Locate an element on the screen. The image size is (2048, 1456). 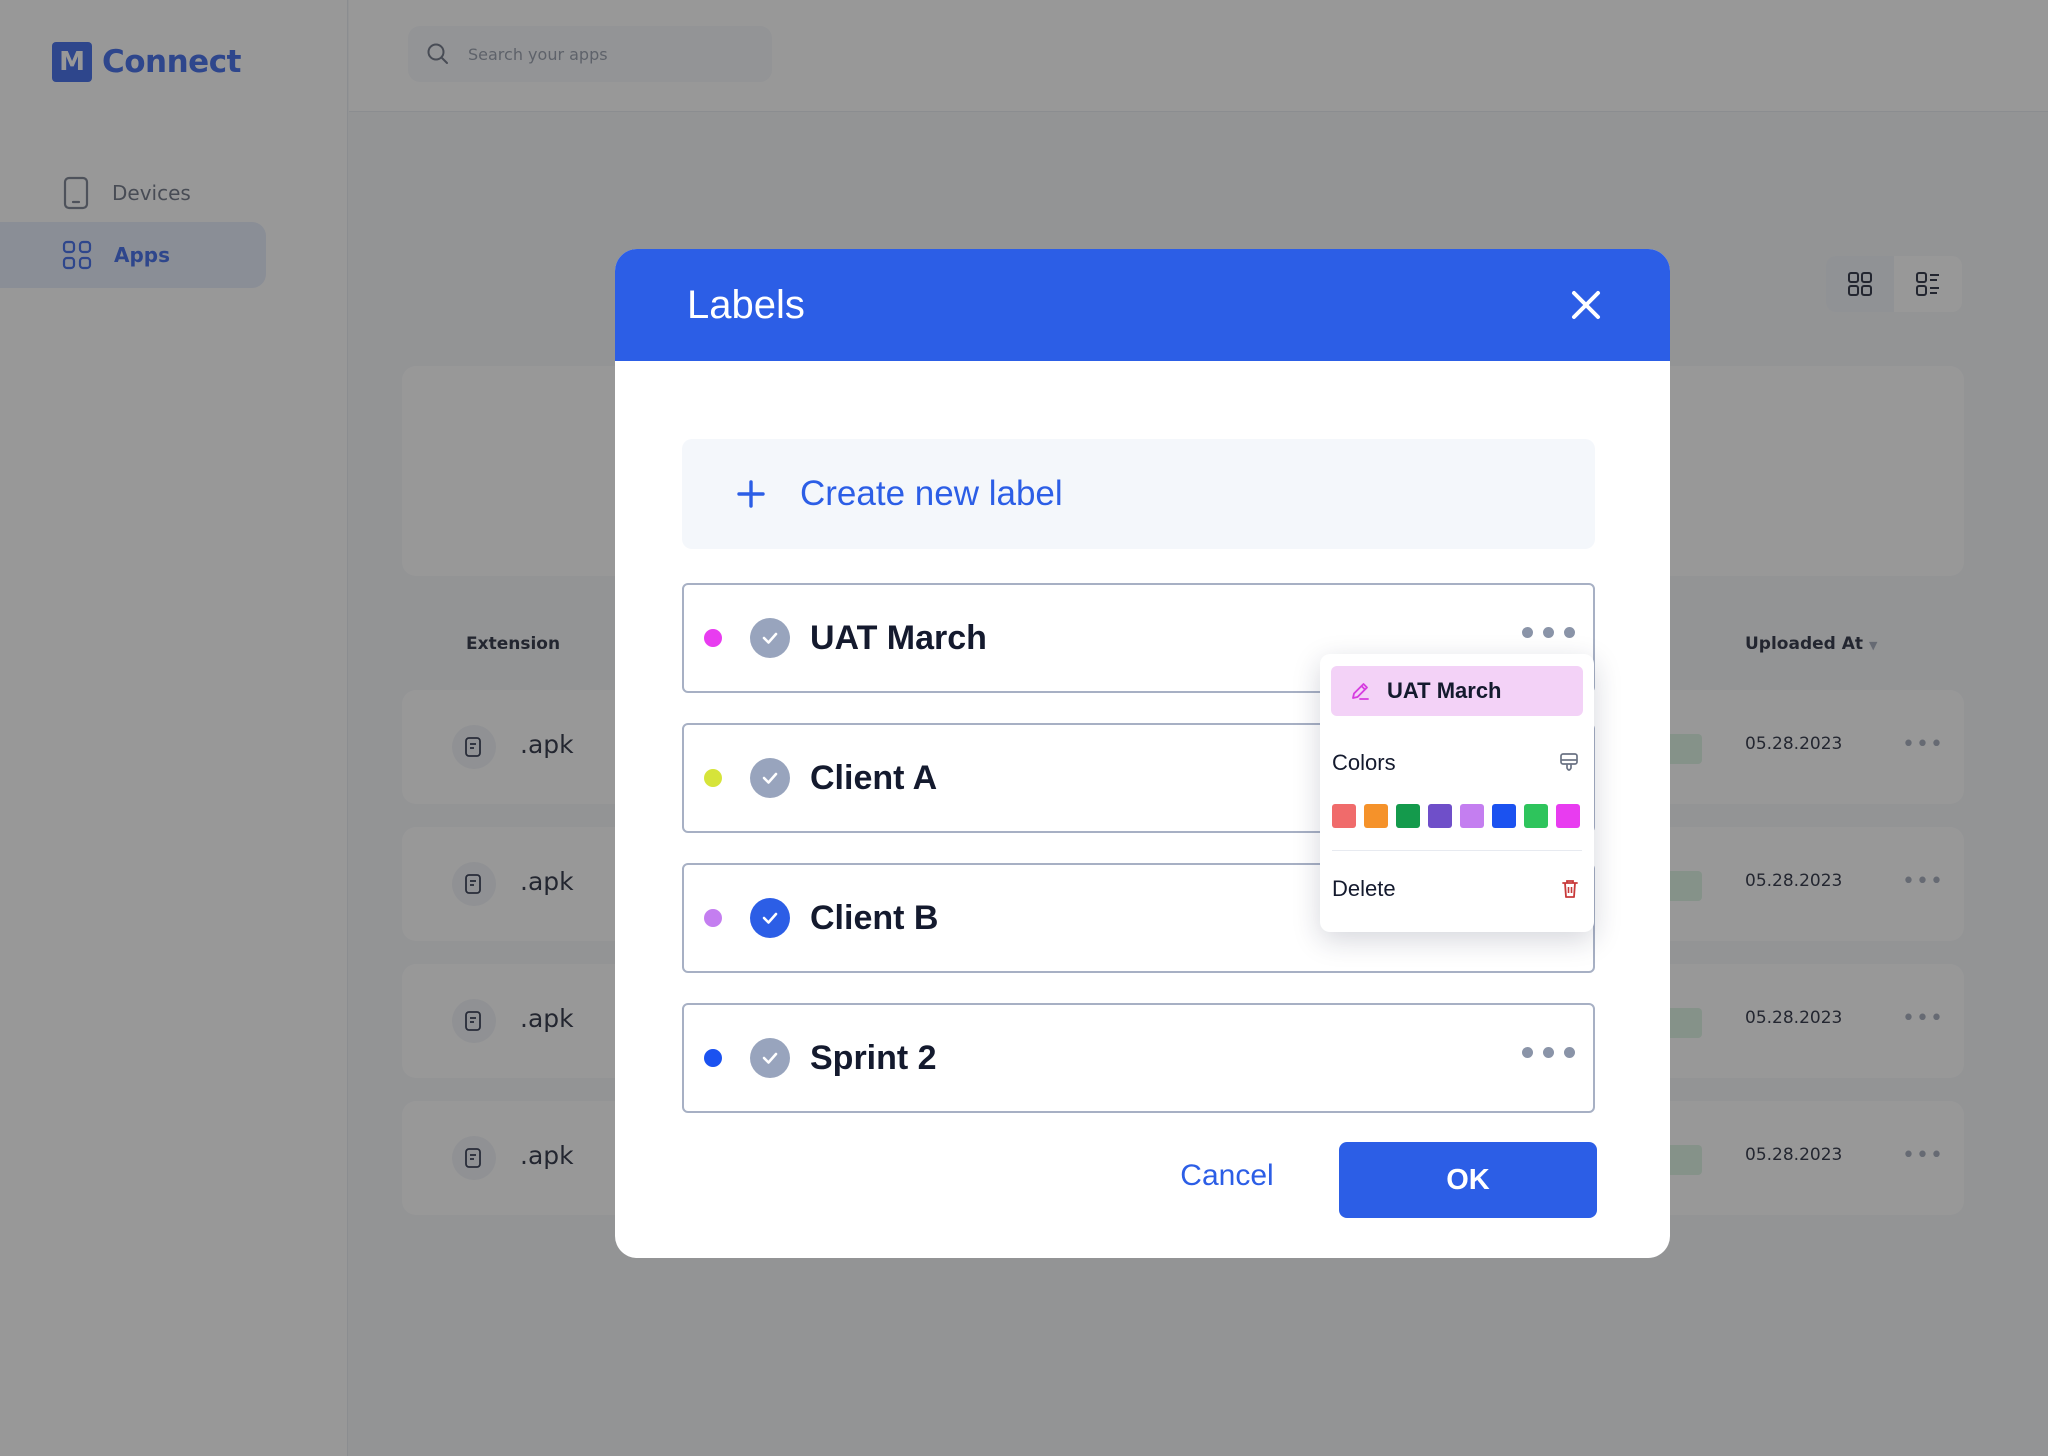
colors-title: Colors is located at coordinates (1364, 762).